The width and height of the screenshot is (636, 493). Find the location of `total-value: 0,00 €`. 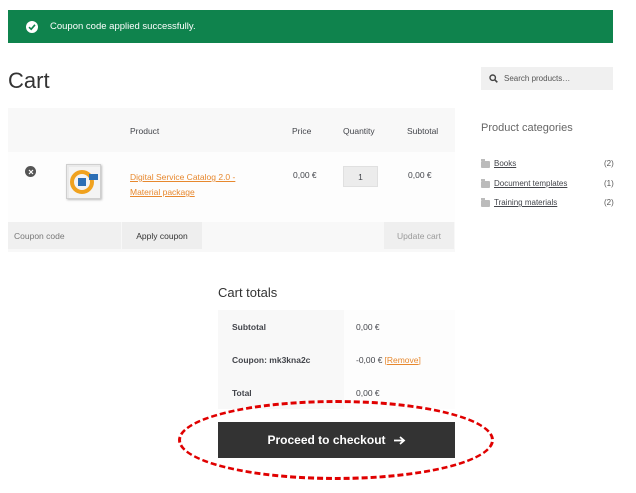

total-value: 0,00 € is located at coordinates (399, 392).